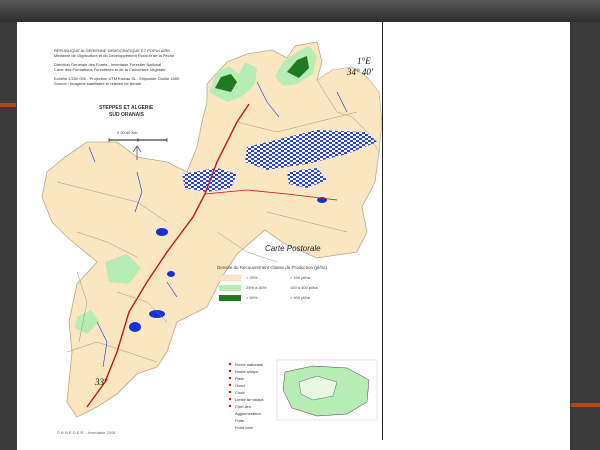 Image resolution: width=600 pixels, height=450 pixels. What do you see at coordinates (101, 382) in the screenshot?
I see `coord-lat-south: 33°` at bounding box center [101, 382].